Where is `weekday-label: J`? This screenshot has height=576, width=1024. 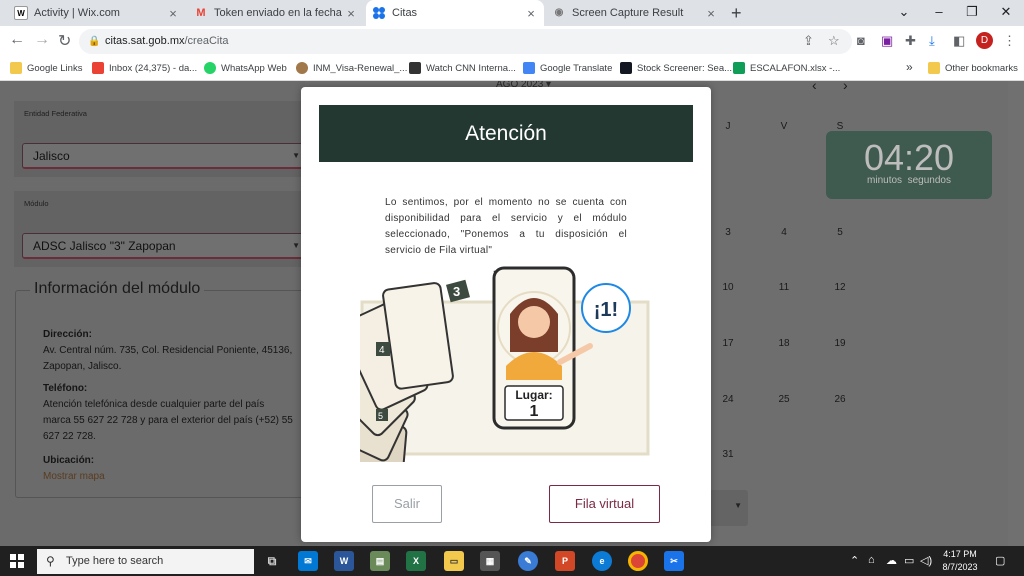
weekday-label: J is located at coordinates (728, 126).